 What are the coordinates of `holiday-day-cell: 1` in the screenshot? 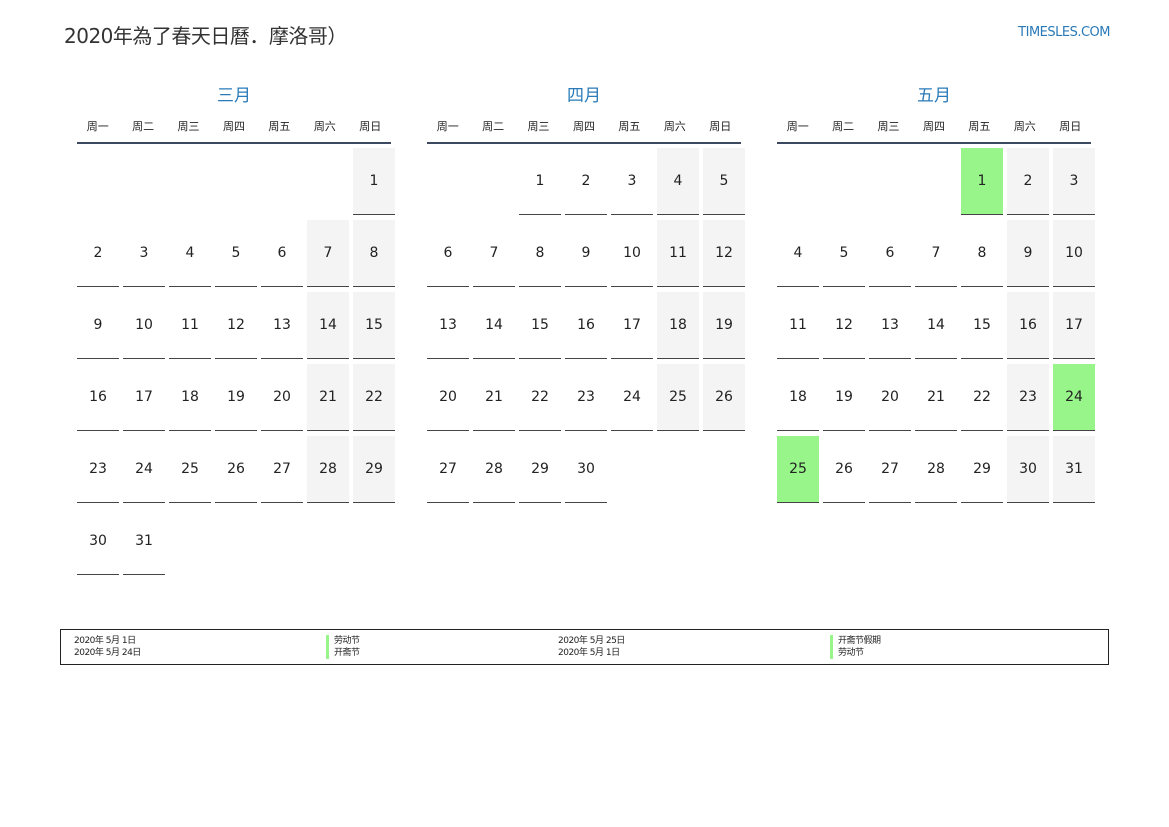 It's located at (982, 181).